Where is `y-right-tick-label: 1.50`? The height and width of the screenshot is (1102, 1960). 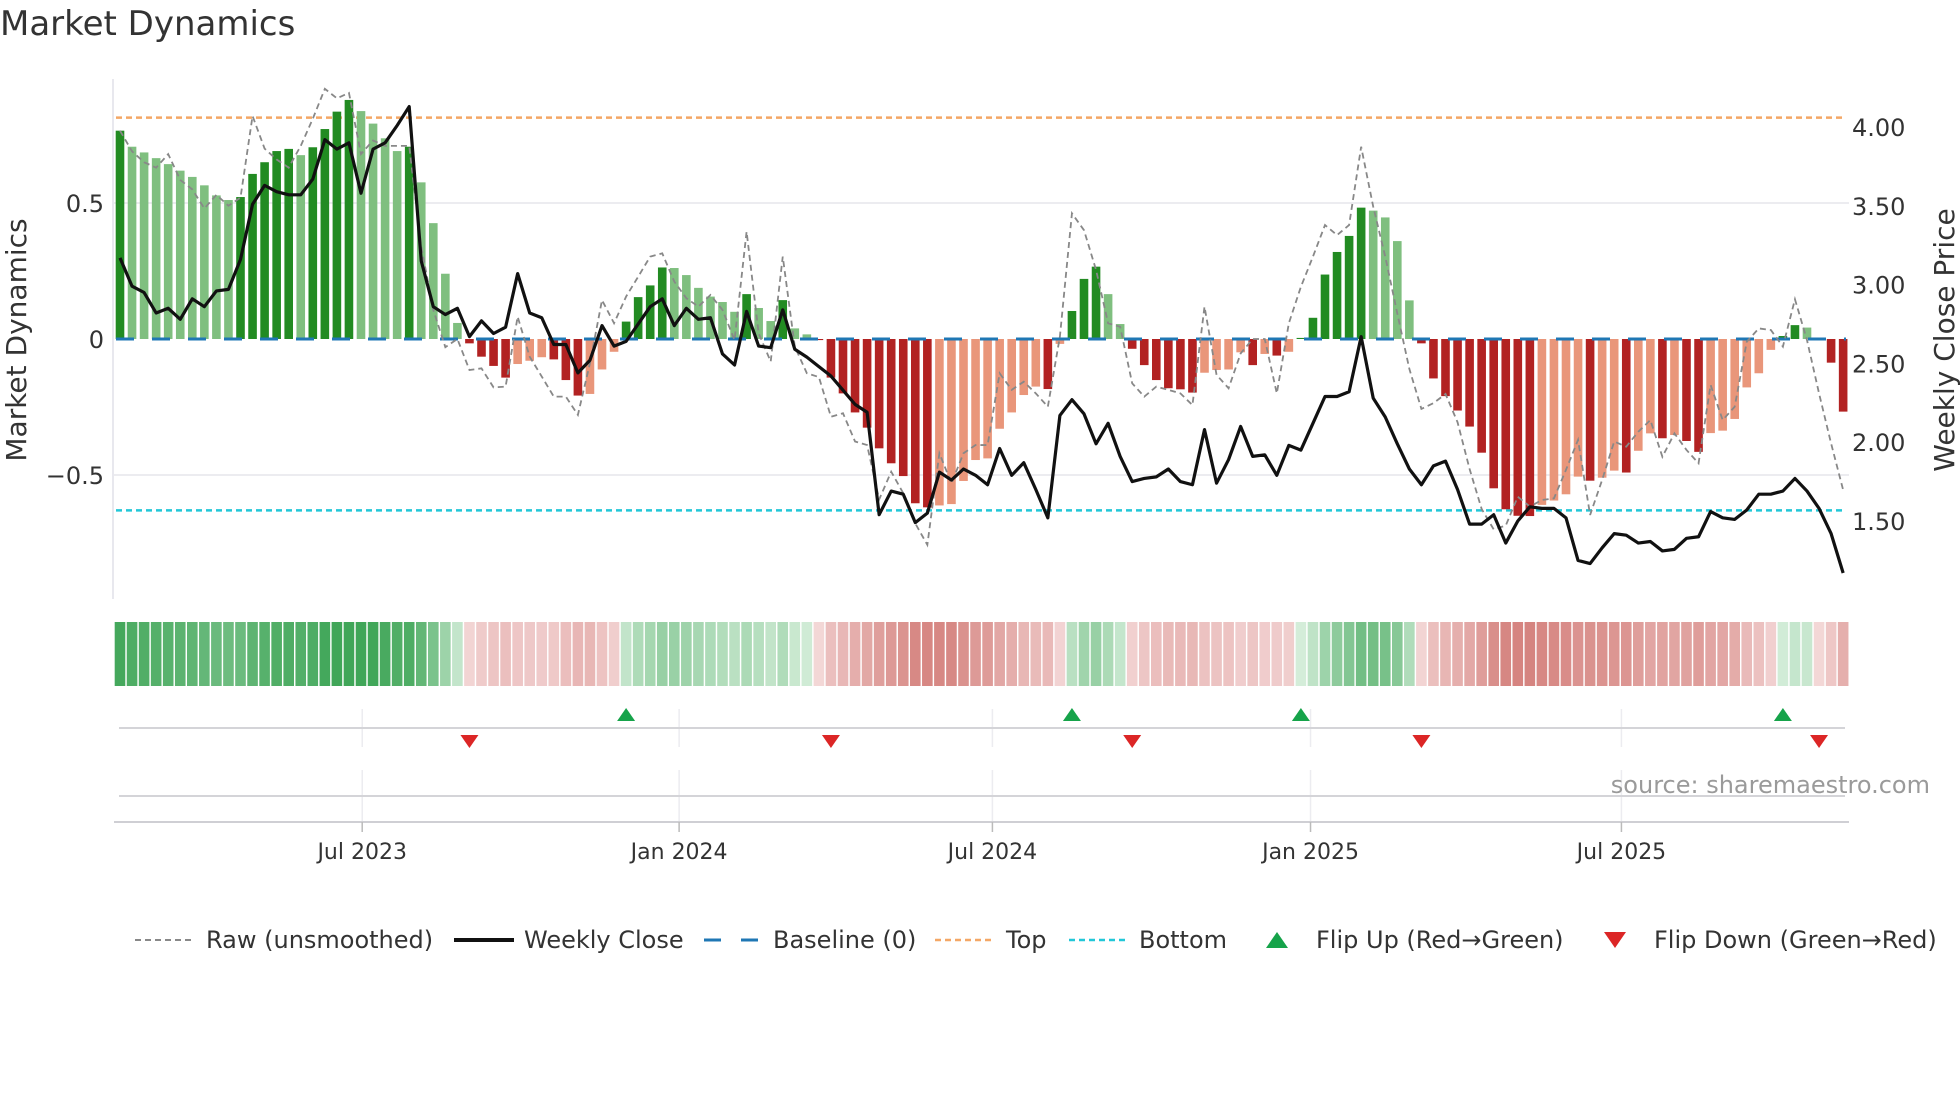 y-right-tick-label: 1.50 is located at coordinates (1878, 522).